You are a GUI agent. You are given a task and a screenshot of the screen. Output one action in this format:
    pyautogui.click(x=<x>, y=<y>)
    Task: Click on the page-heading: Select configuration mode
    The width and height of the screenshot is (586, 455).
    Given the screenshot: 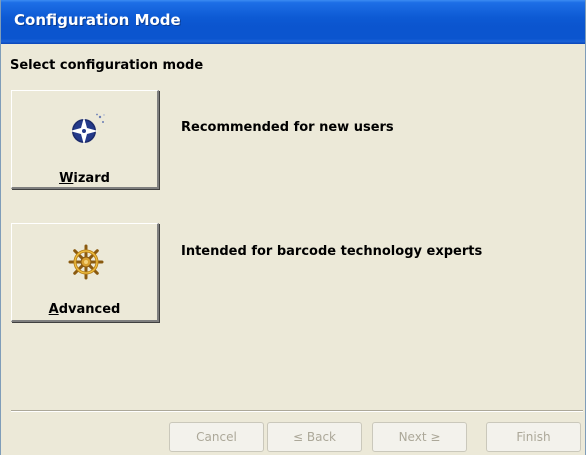 What is the action you would take?
    pyautogui.click(x=107, y=65)
    